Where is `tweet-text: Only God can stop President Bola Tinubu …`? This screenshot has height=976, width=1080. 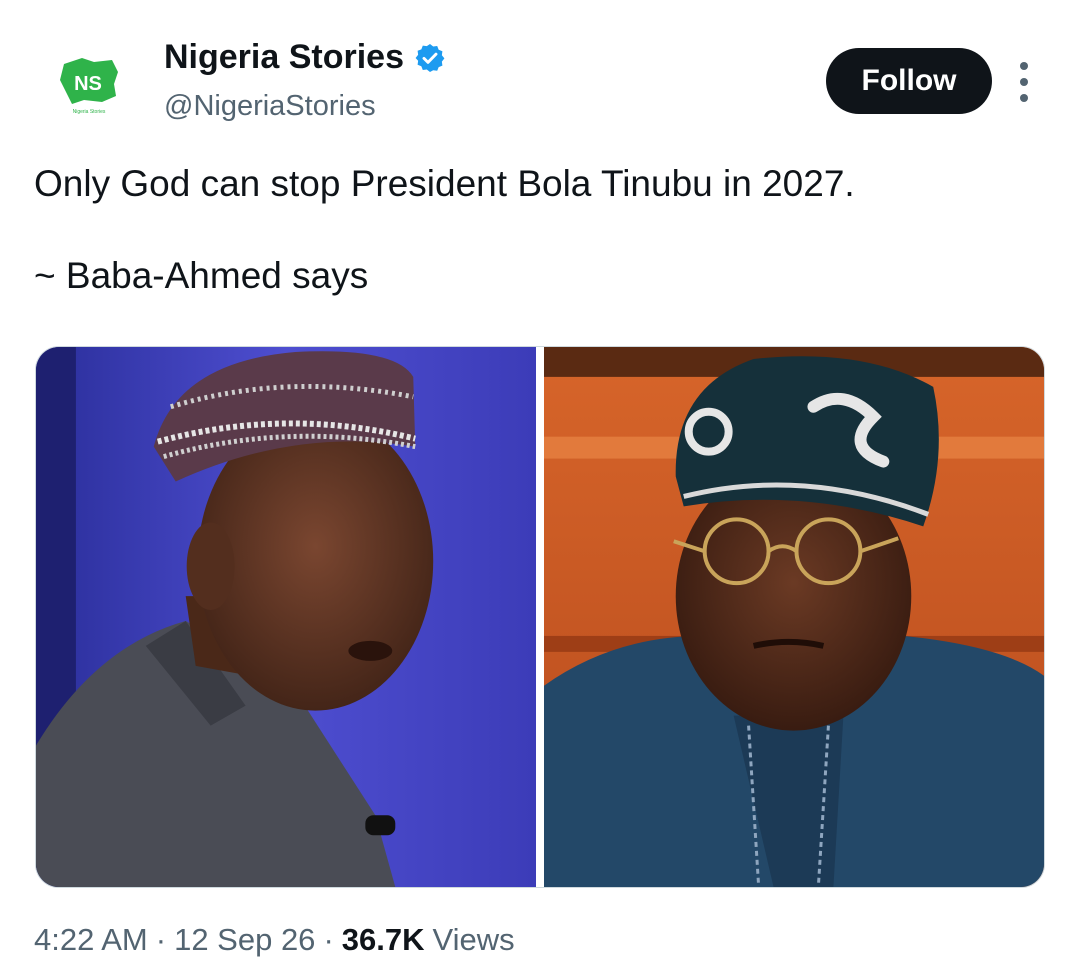 tweet-text: Only God can stop President Bola Tinubu … is located at coordinates (539, 230).